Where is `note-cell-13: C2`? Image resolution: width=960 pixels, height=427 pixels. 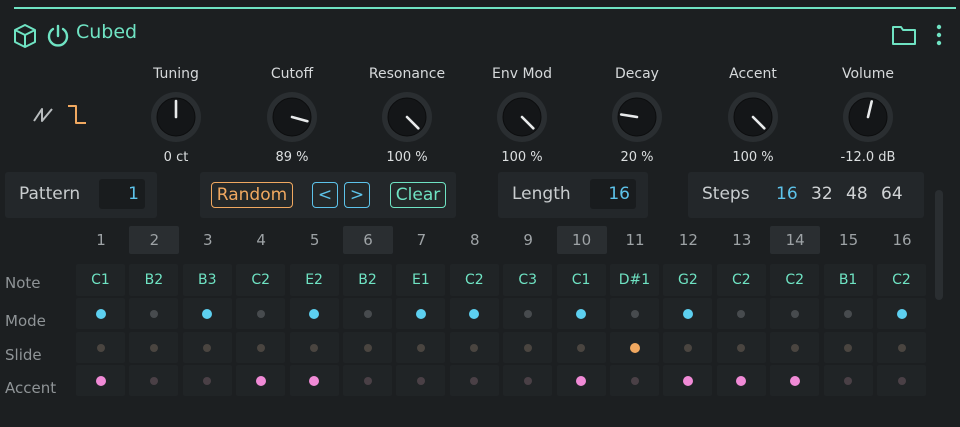 note-cell-13: C2 is located at coordinates (741, 280).